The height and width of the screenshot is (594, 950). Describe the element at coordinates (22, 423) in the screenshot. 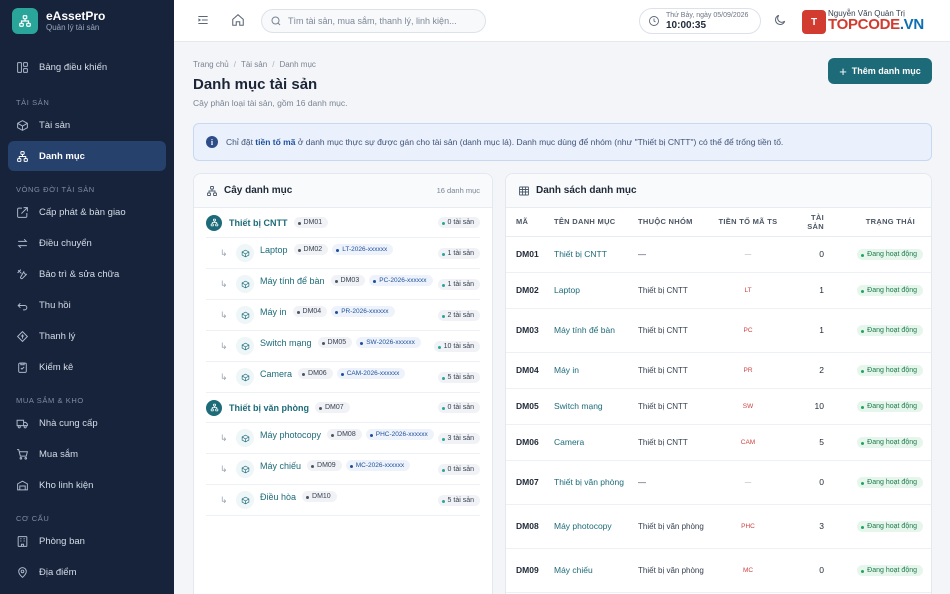

I see `truck-icon` at that location.